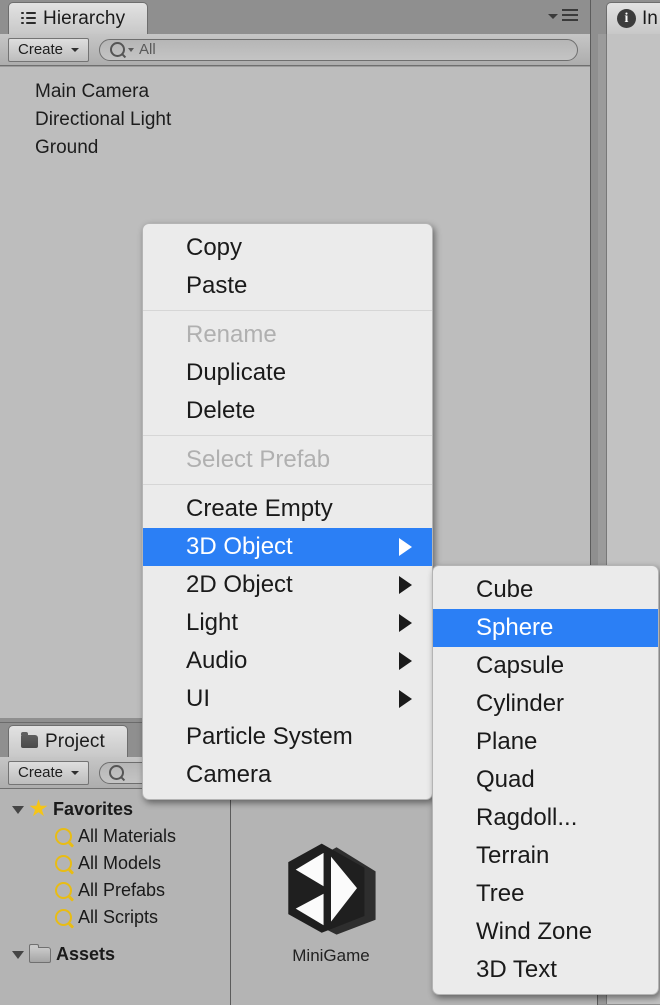 The image size is (660, 1005). What do you see at coordinates (75, 741) in the screenshot?
I see `tab-project-label: Project` at bounding box center [75, 741].